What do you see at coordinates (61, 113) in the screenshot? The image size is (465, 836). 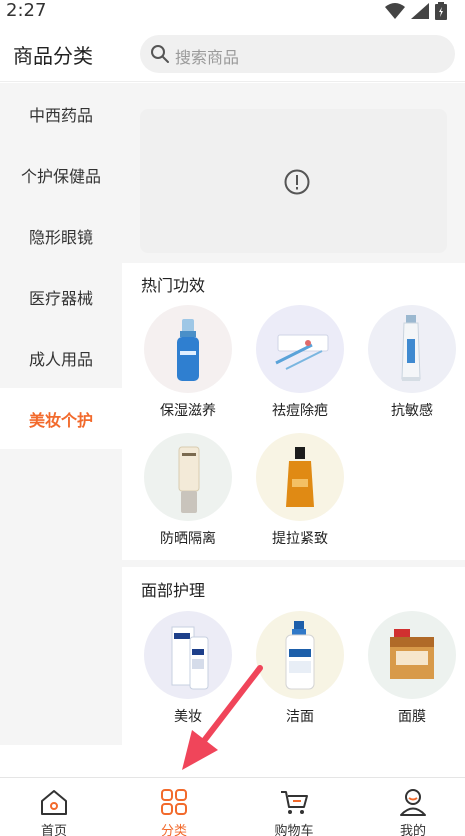 I see `sidebar-item-medicine: 中西药品` at bounding box center [61, 113].